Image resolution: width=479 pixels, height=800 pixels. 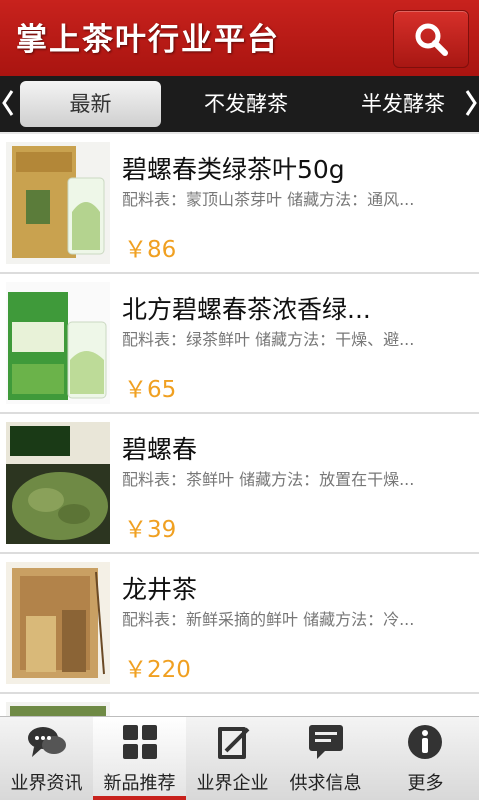 I want to click on tab-semi-fermented-tea: 半发酵茶, so click(x=403, y=104).